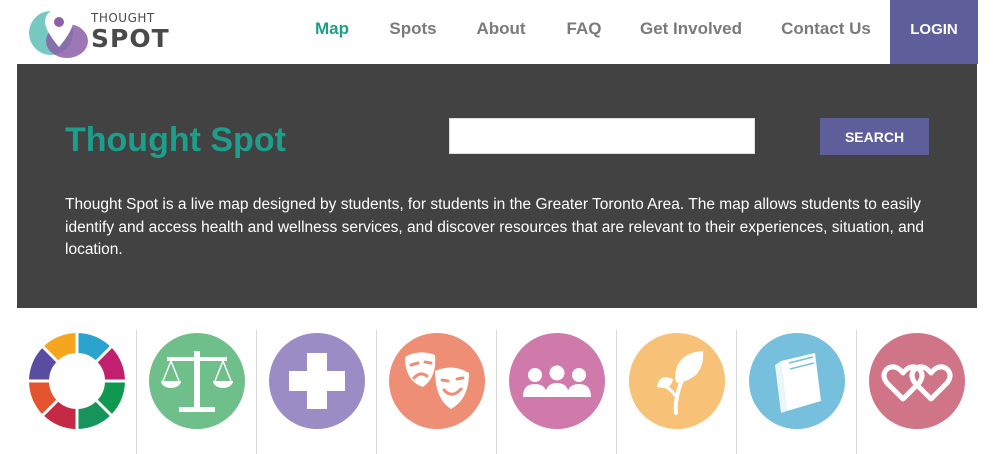  I want to click on logo-pin-icon, so click(58, 33).